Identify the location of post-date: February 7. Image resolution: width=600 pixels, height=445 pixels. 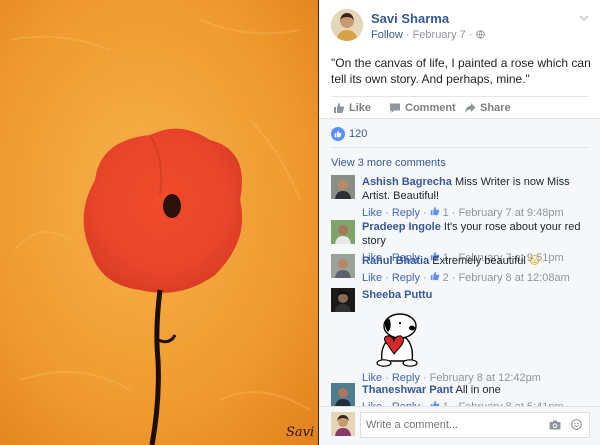
(439, 35).